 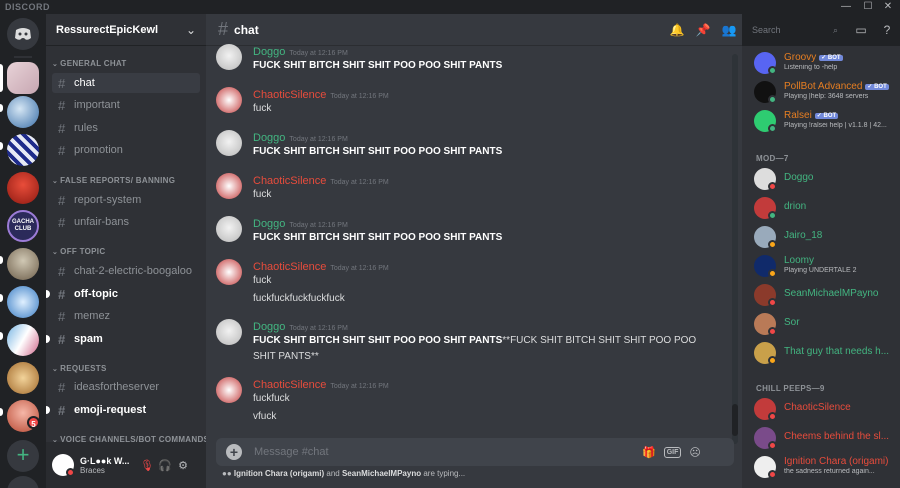 I want to click on gif-button: GIF, so click(x=672, y=452).